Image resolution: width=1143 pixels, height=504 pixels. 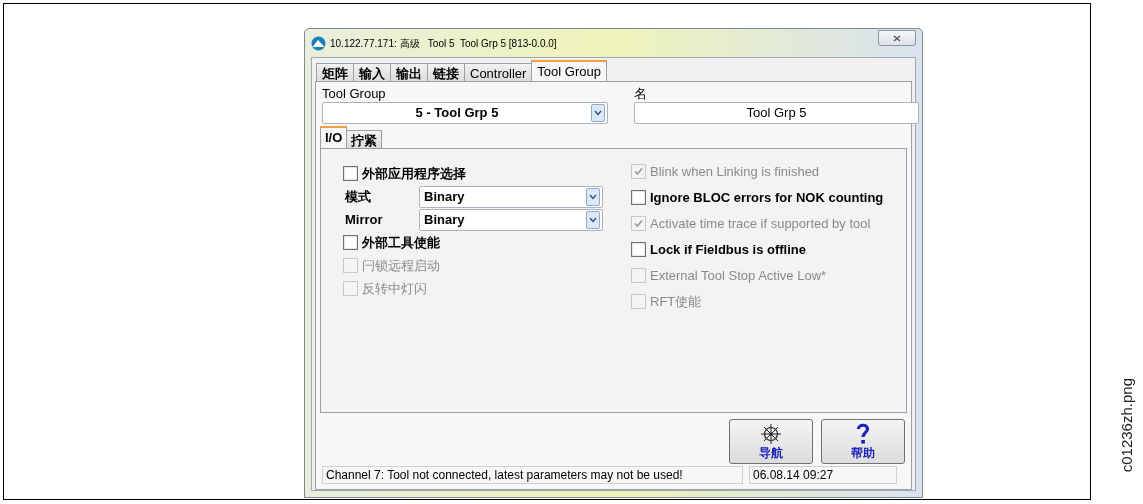 I want to click on toolbar-button: 帮助, so click(x=863, y=441).